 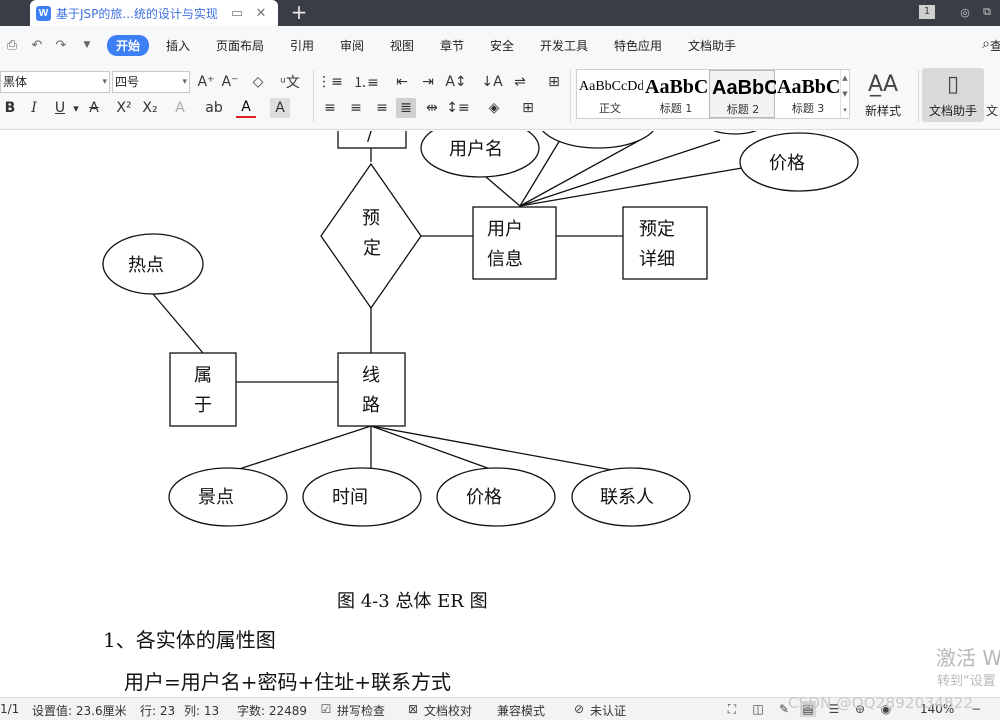 I want to click on menu-insert: 插入, so click(x=178, y=45).